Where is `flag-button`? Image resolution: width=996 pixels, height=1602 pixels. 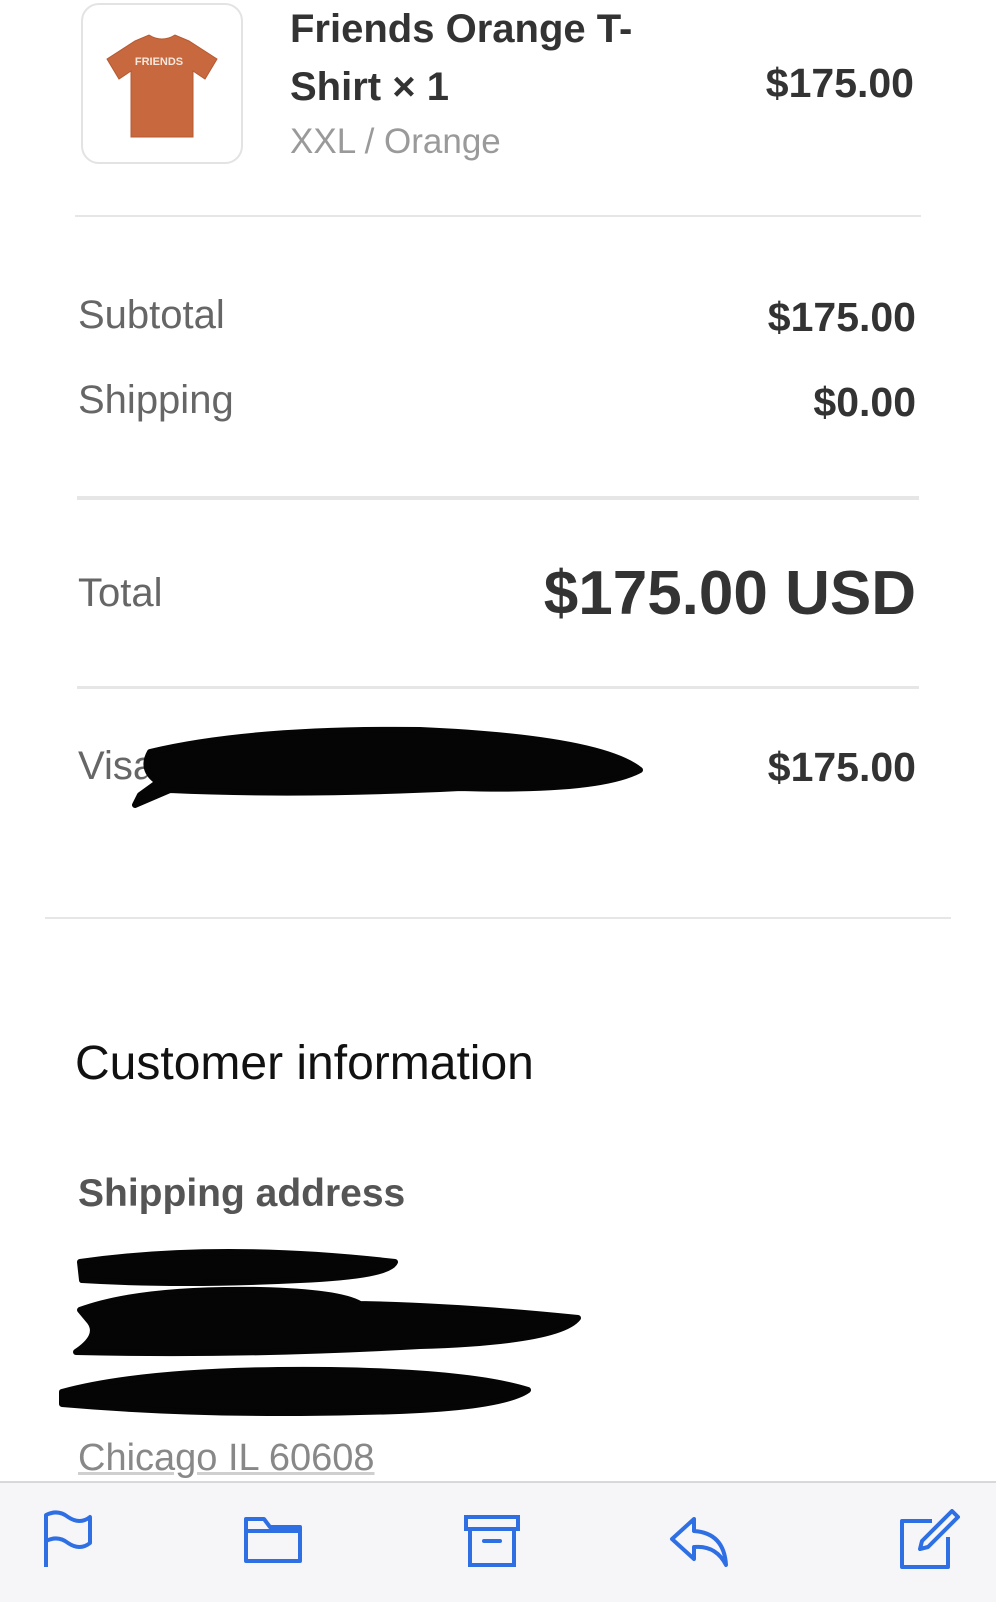
flag-button is located at coordinates (69, 1540).